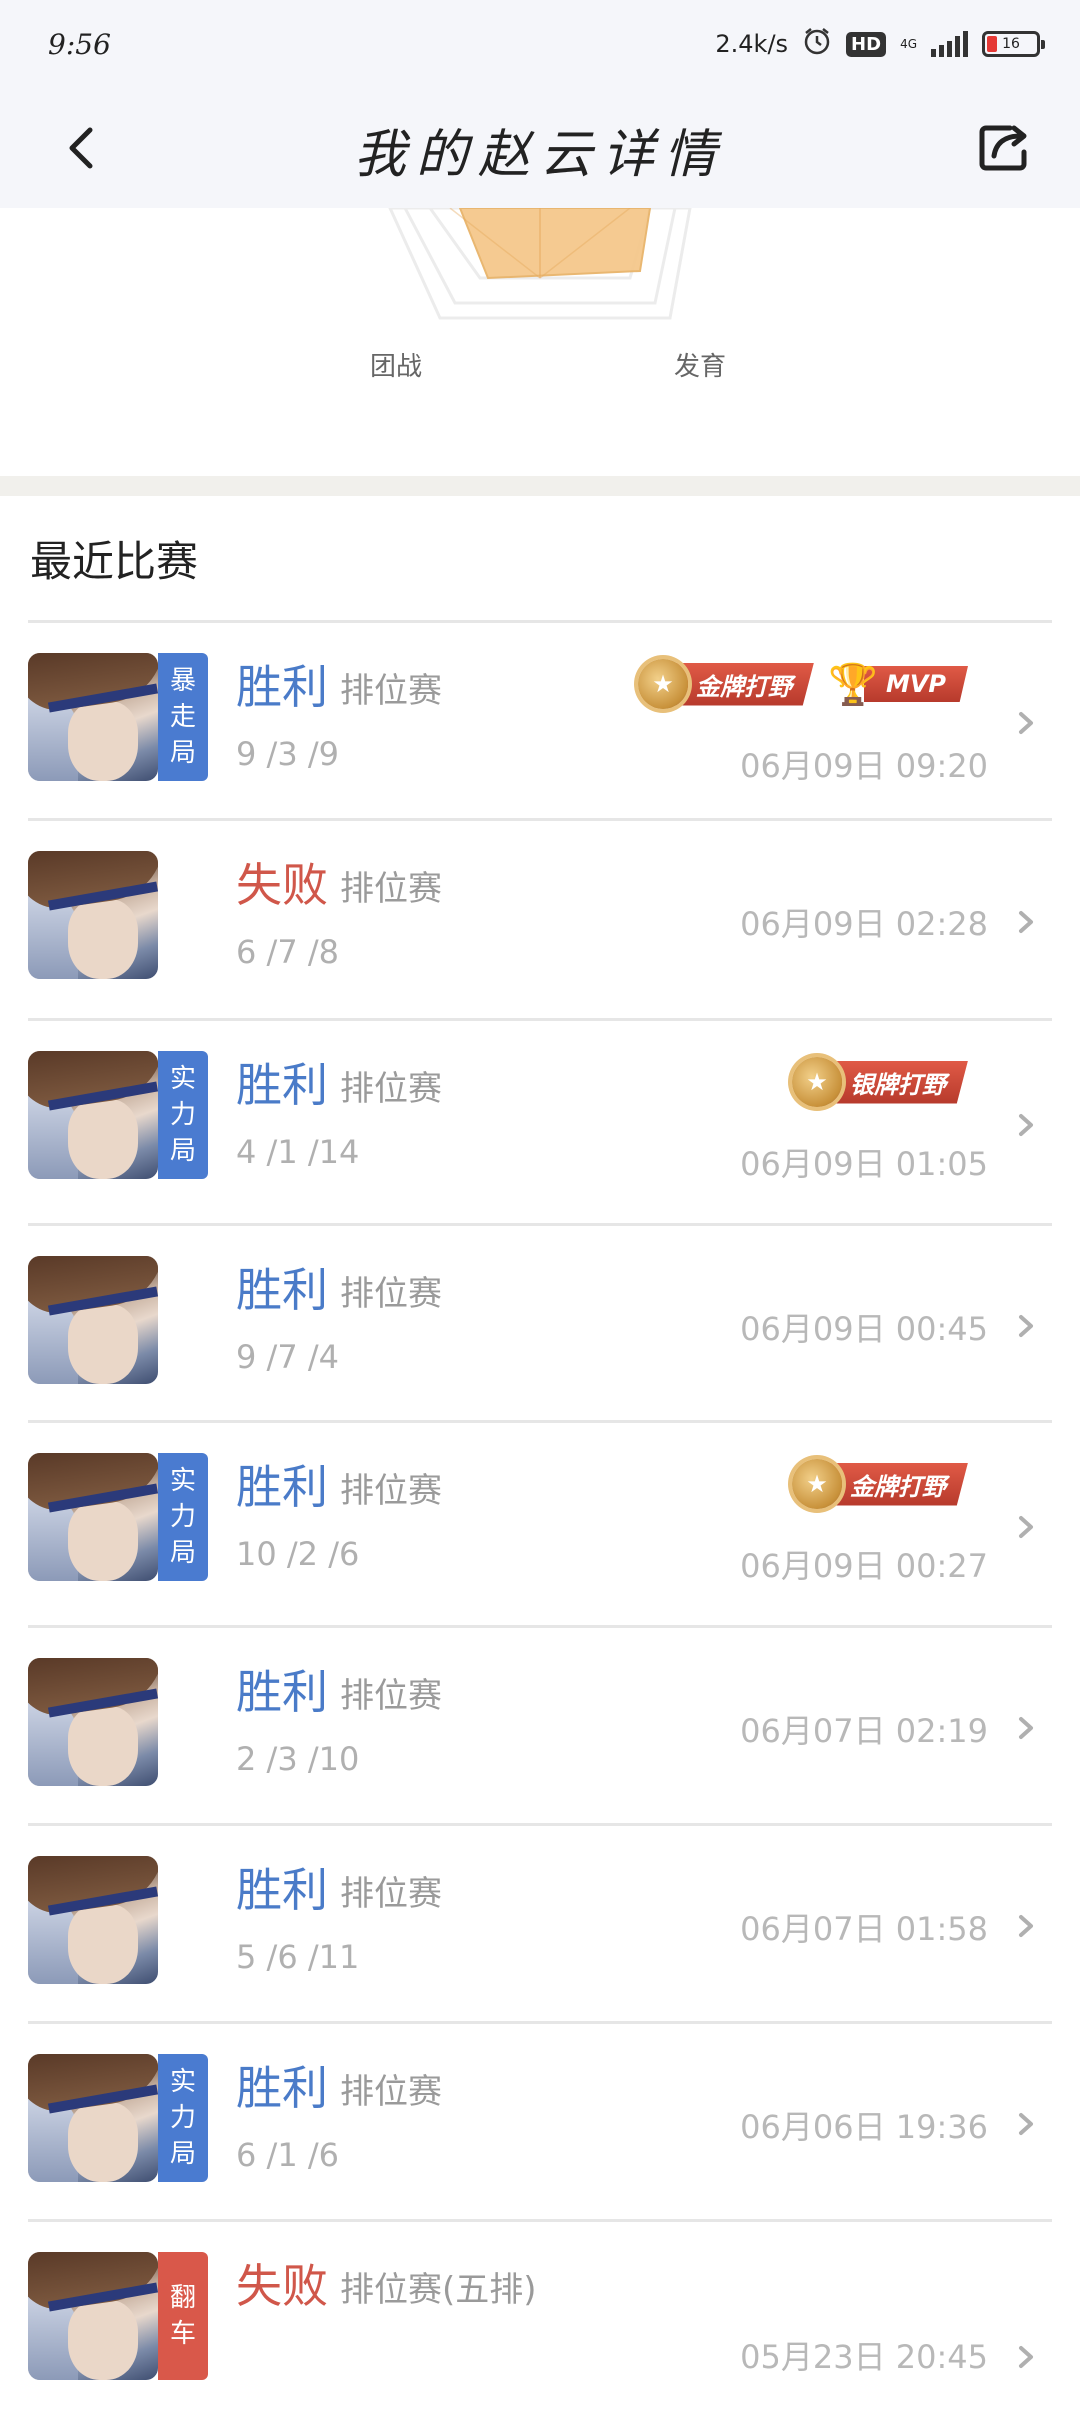  Describe the element at coordinates (298, 1957) in the screenshot. I see `match-kda: 5 /6 /11` at that location.